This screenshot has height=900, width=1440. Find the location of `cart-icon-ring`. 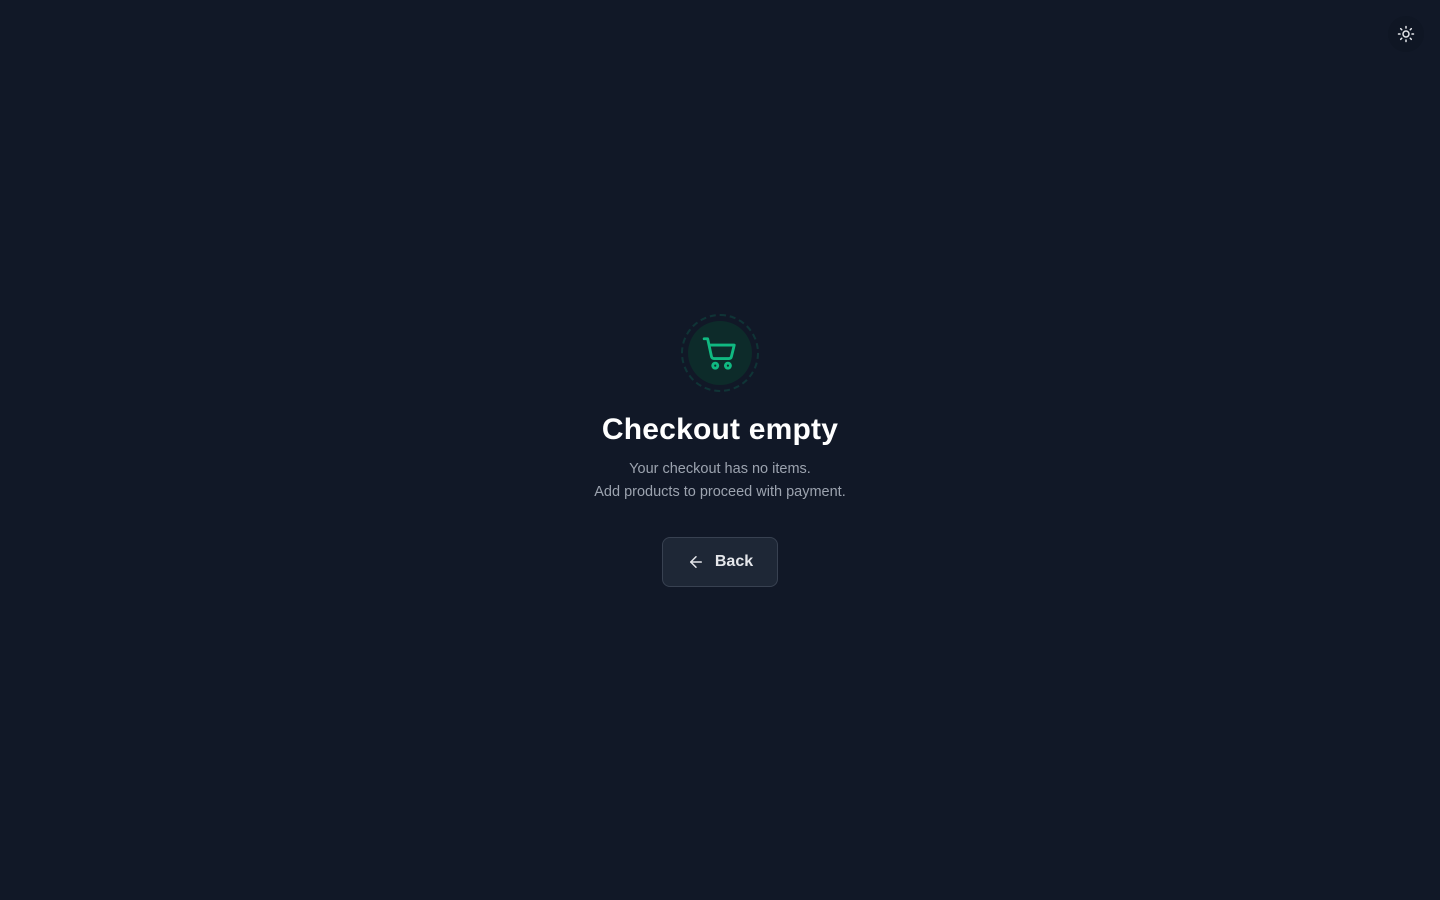

cart-icon-ring is located at coordinates (720, 353).